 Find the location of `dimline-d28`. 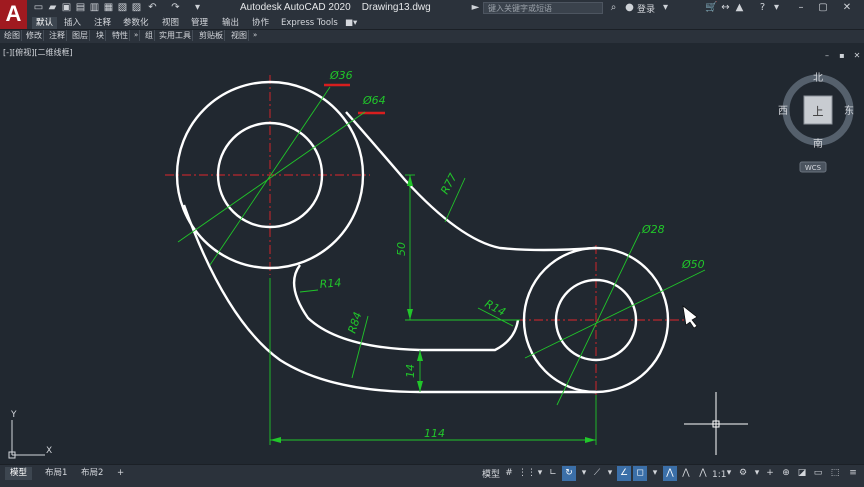

dimline-d28 is located at coordinates (598, 318).